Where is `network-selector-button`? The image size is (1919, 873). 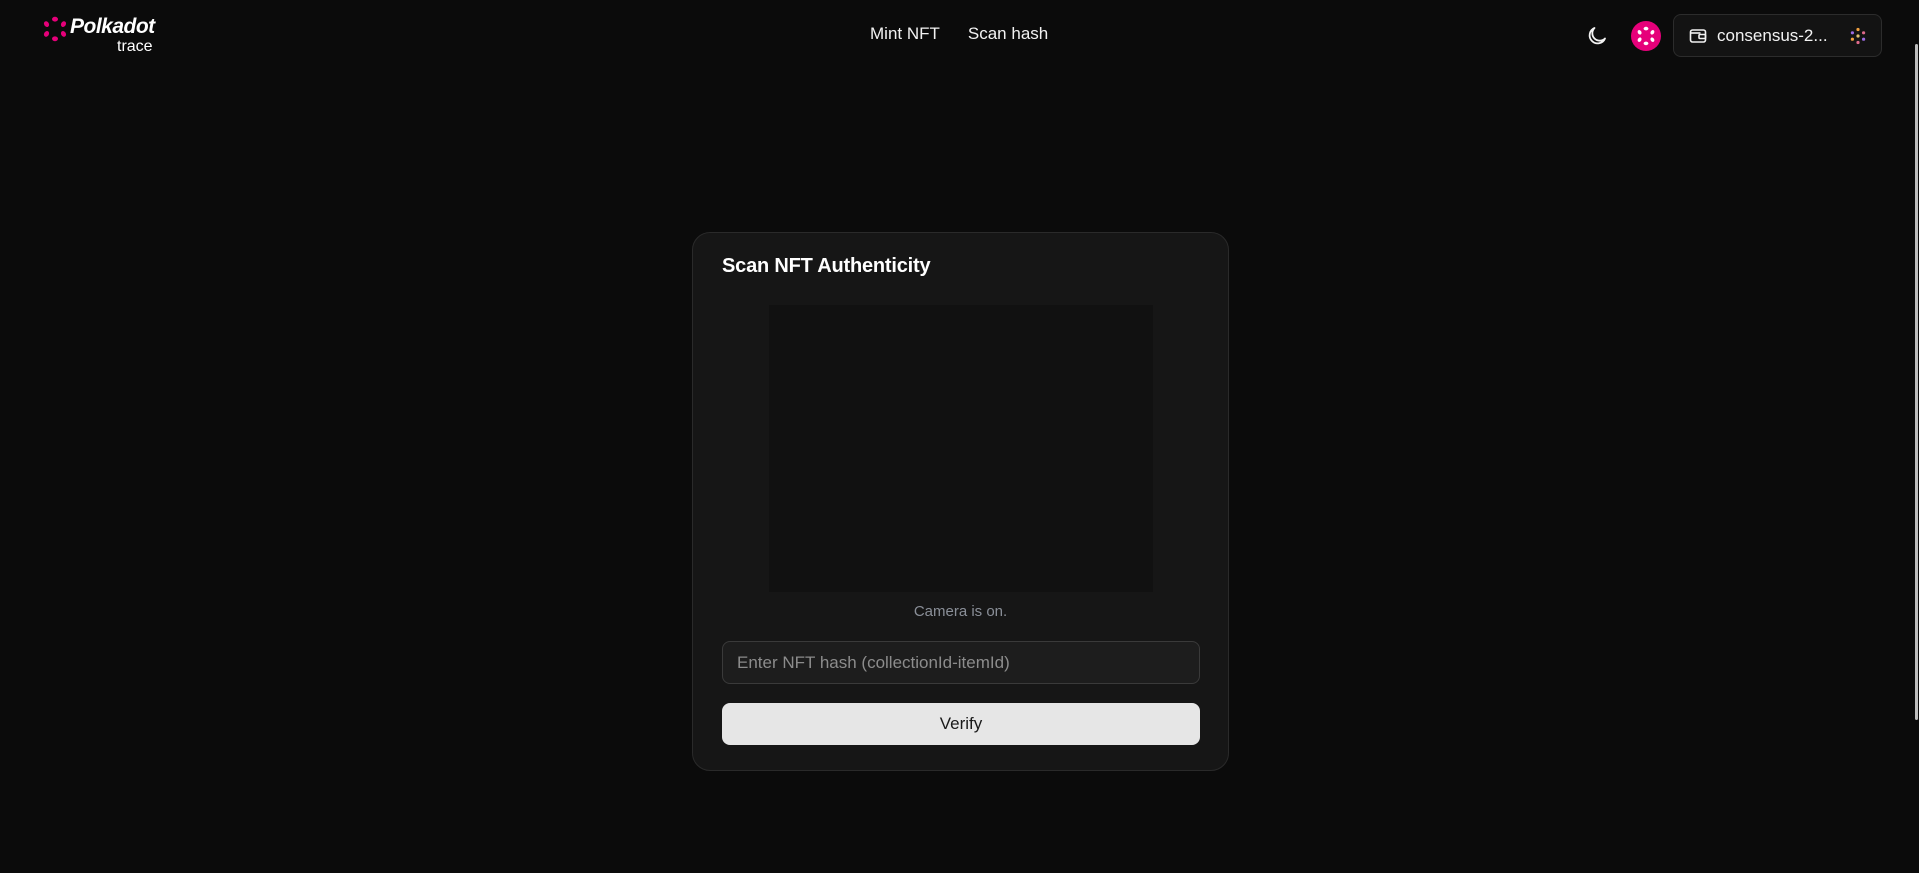
network-selector-button is located at coordinates (1646, 36).